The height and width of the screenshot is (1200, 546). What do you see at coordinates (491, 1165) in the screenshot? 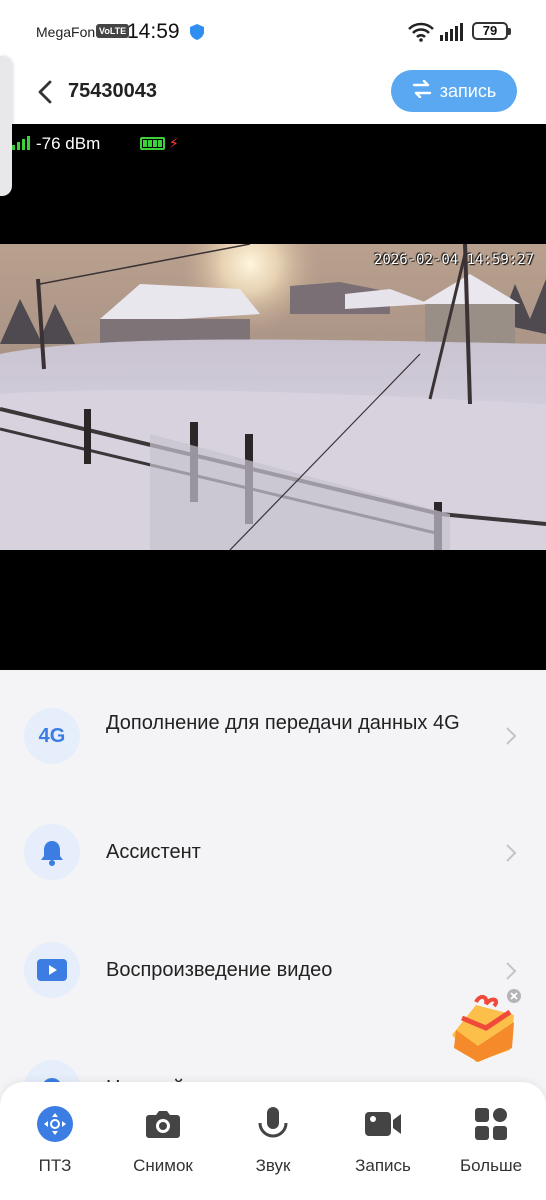
I see `tab-label: Больше` at bounding box center [491, 1165].